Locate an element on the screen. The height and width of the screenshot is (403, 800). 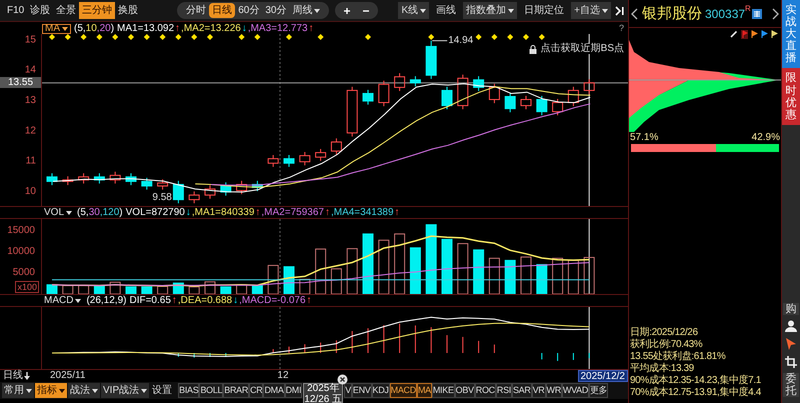
period-tab: 周线 is located at coordinates (306, 10).